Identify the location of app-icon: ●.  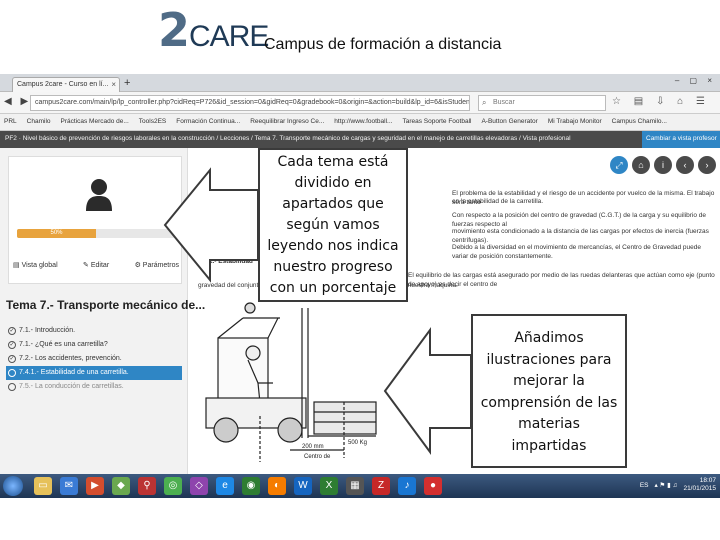
(433, 486).